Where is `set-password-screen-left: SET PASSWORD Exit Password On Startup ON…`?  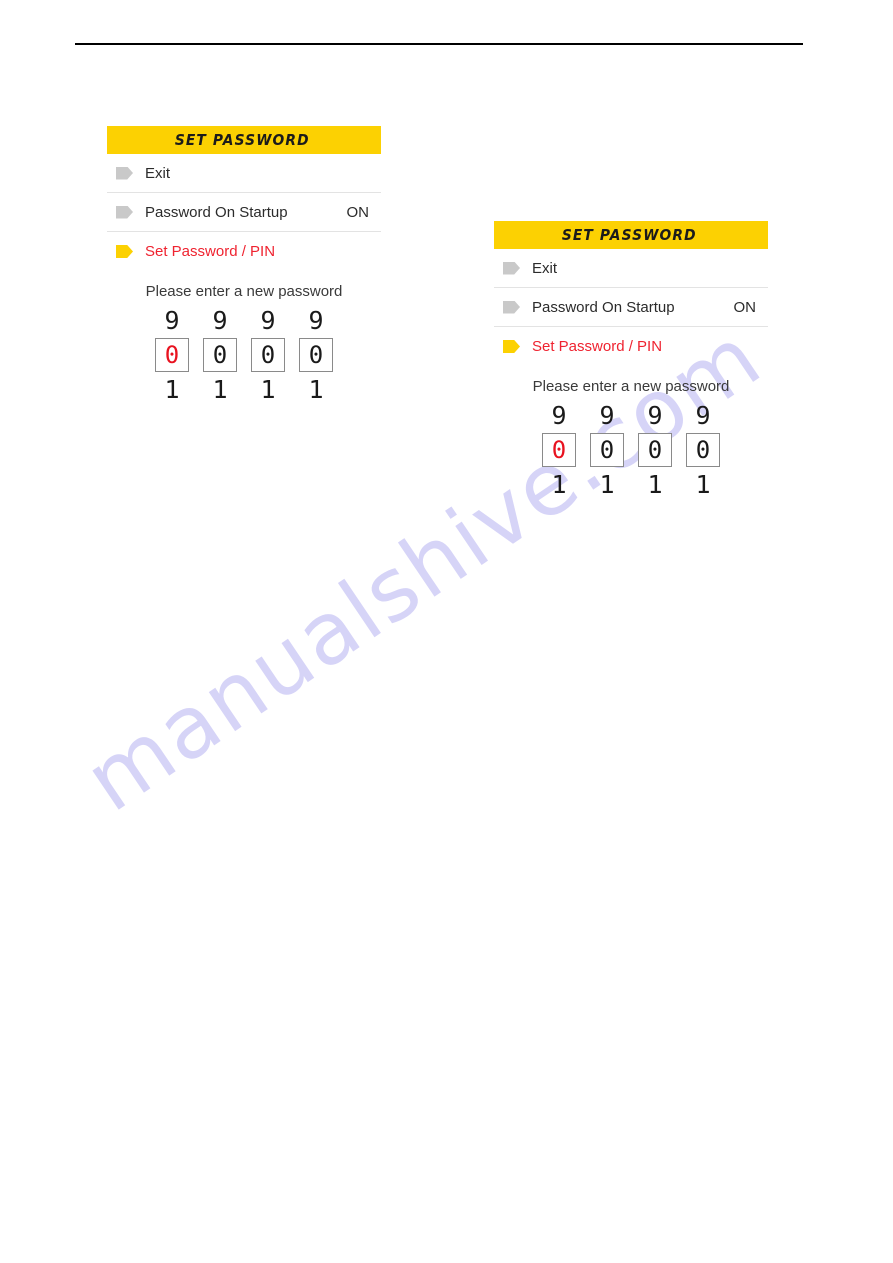 set-password-screen-left: SET PASSWORD Exit Password On Startup ON… is located at coordinates (244, 265).